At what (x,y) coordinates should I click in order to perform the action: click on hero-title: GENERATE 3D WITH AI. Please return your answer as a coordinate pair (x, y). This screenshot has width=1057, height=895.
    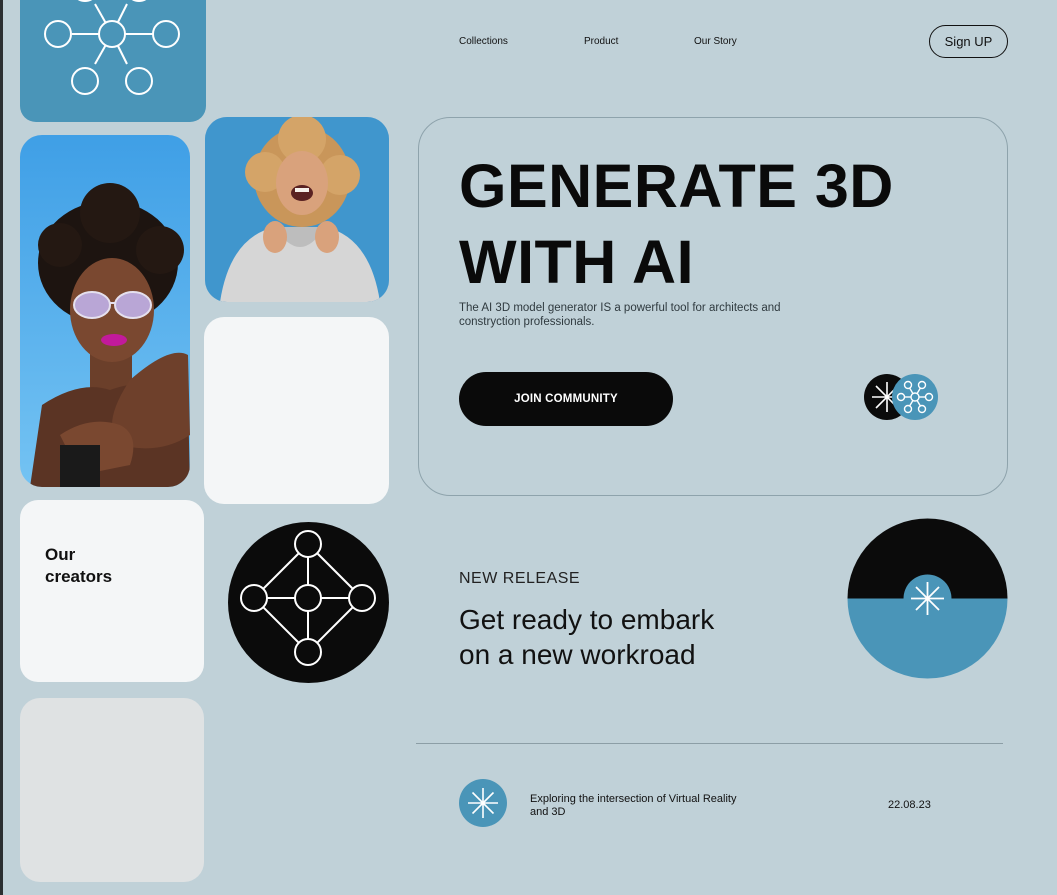
    Looking at the image, I should click on (719, 224).